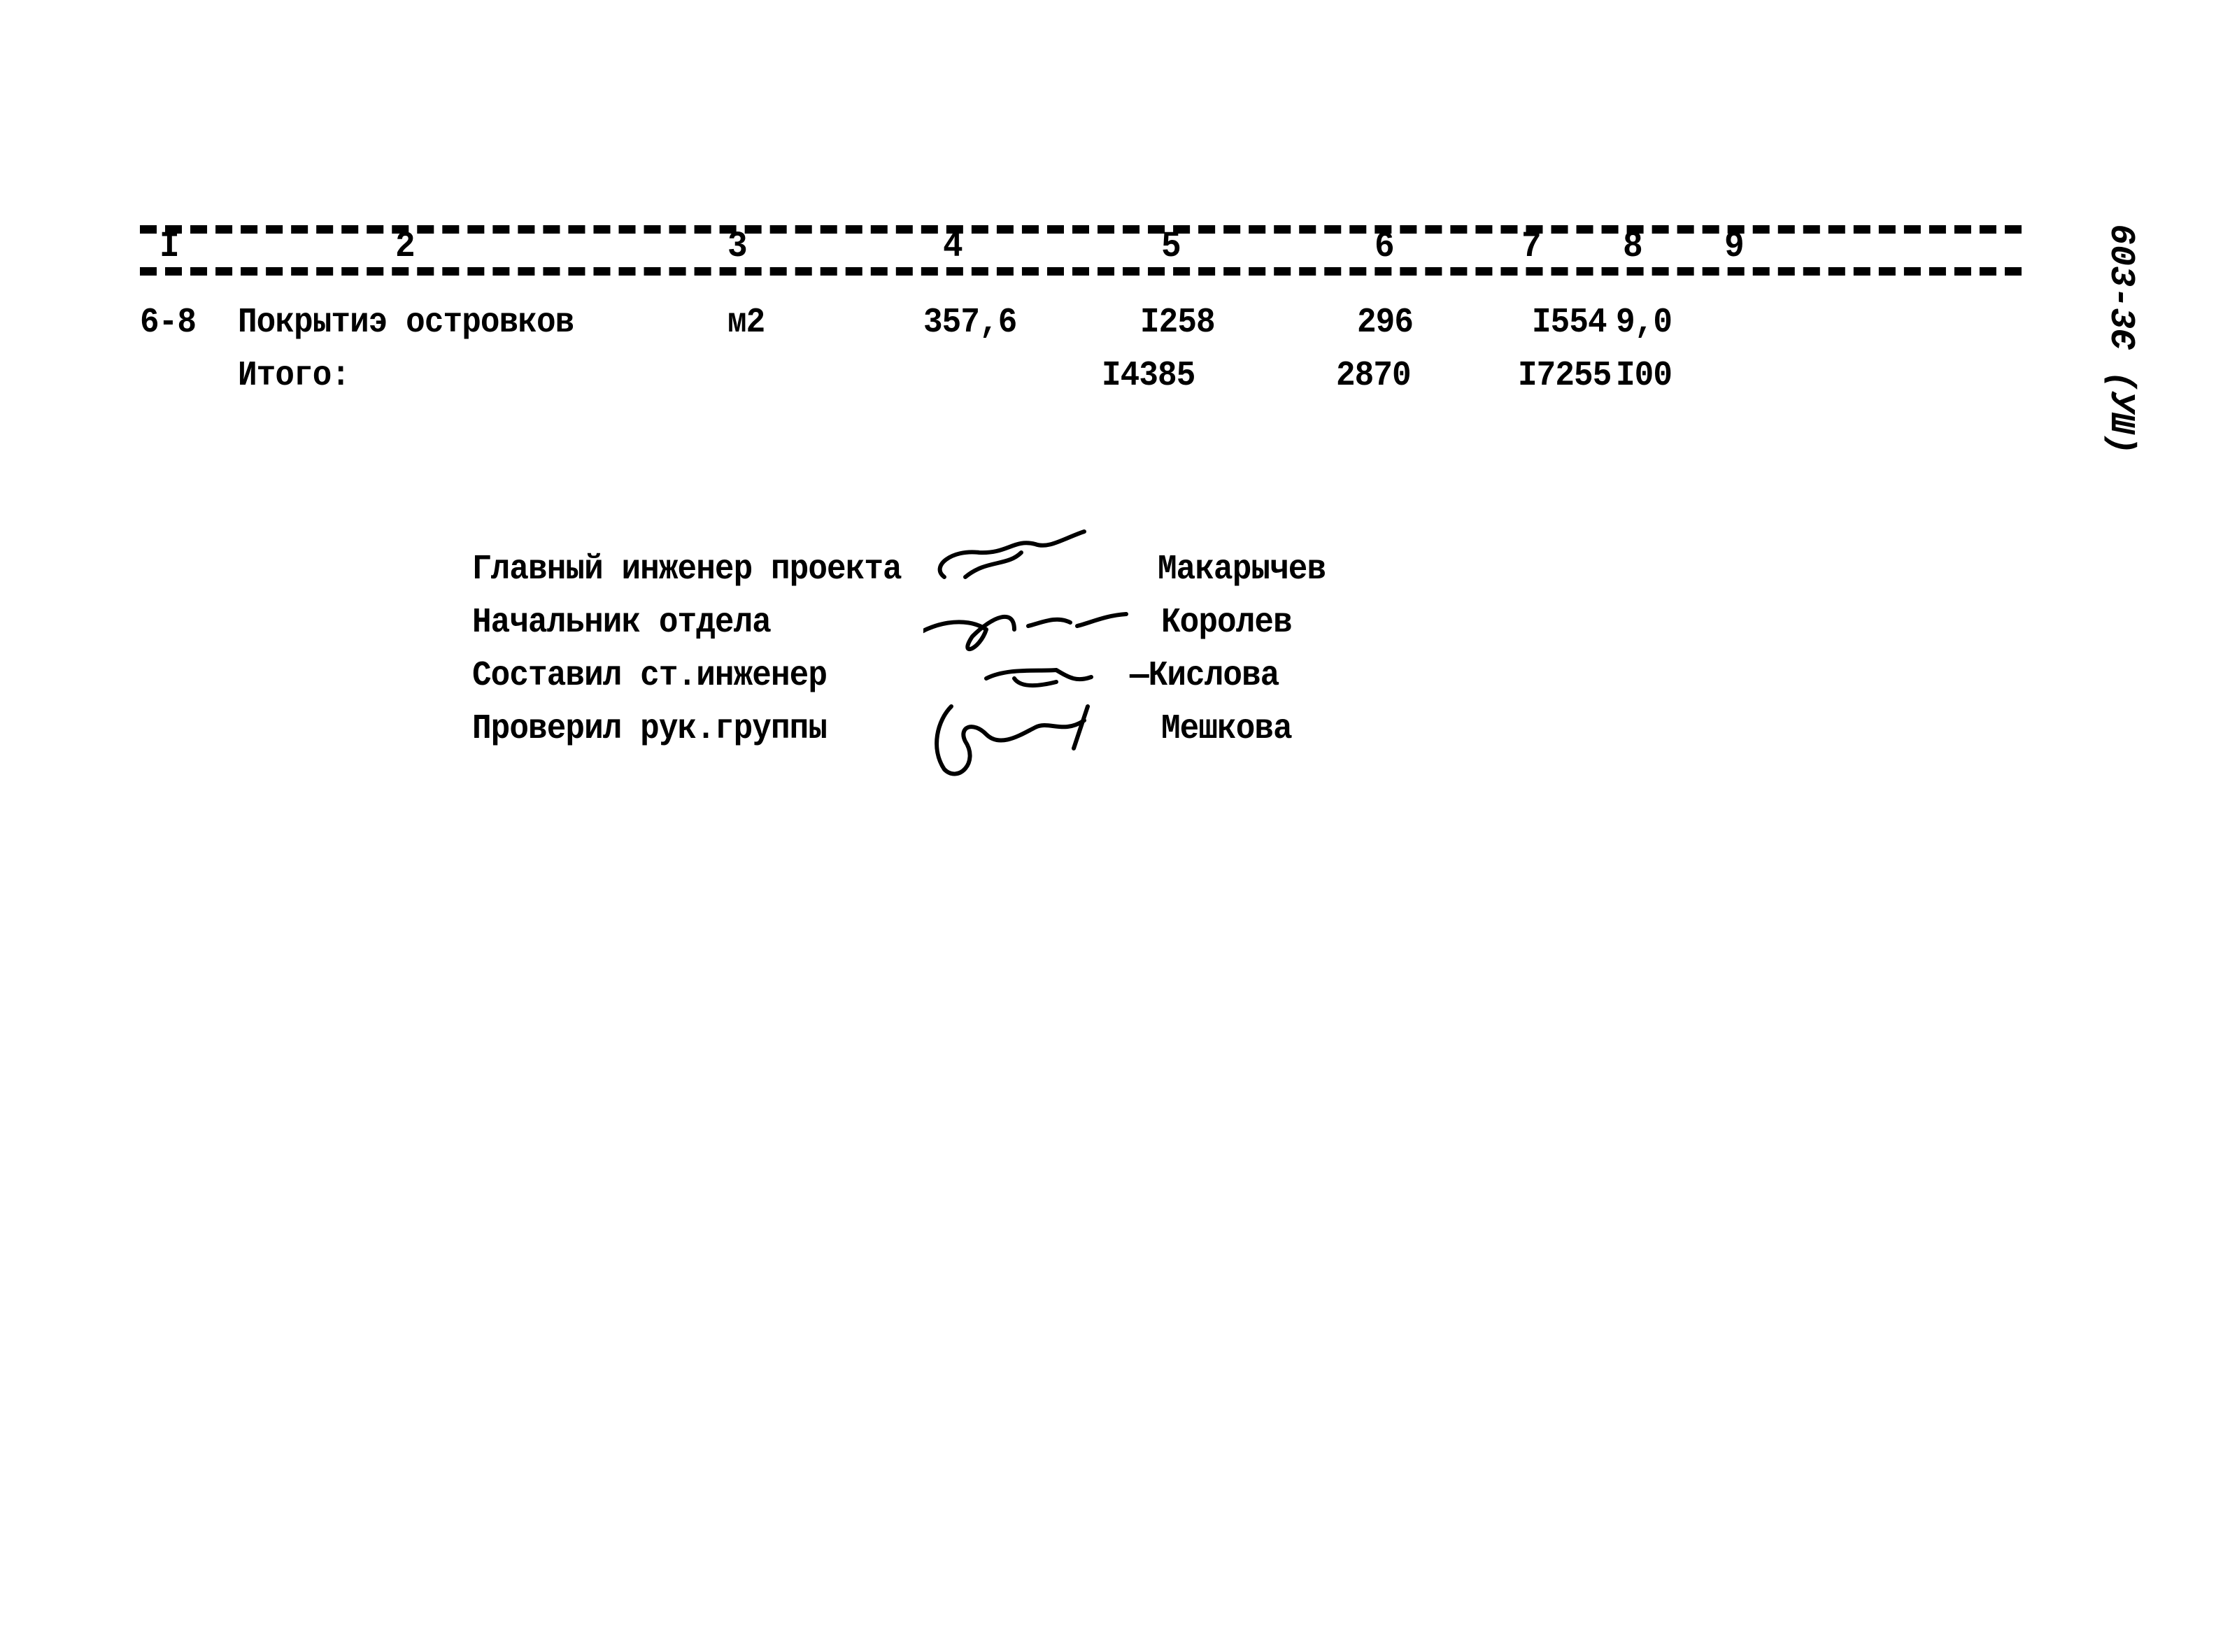 The height and width of the screenshot is (1652, 2230). Describe the element at coordinates (1385, 246) in the screenshot. I see `column-number-6: 6` at that location.